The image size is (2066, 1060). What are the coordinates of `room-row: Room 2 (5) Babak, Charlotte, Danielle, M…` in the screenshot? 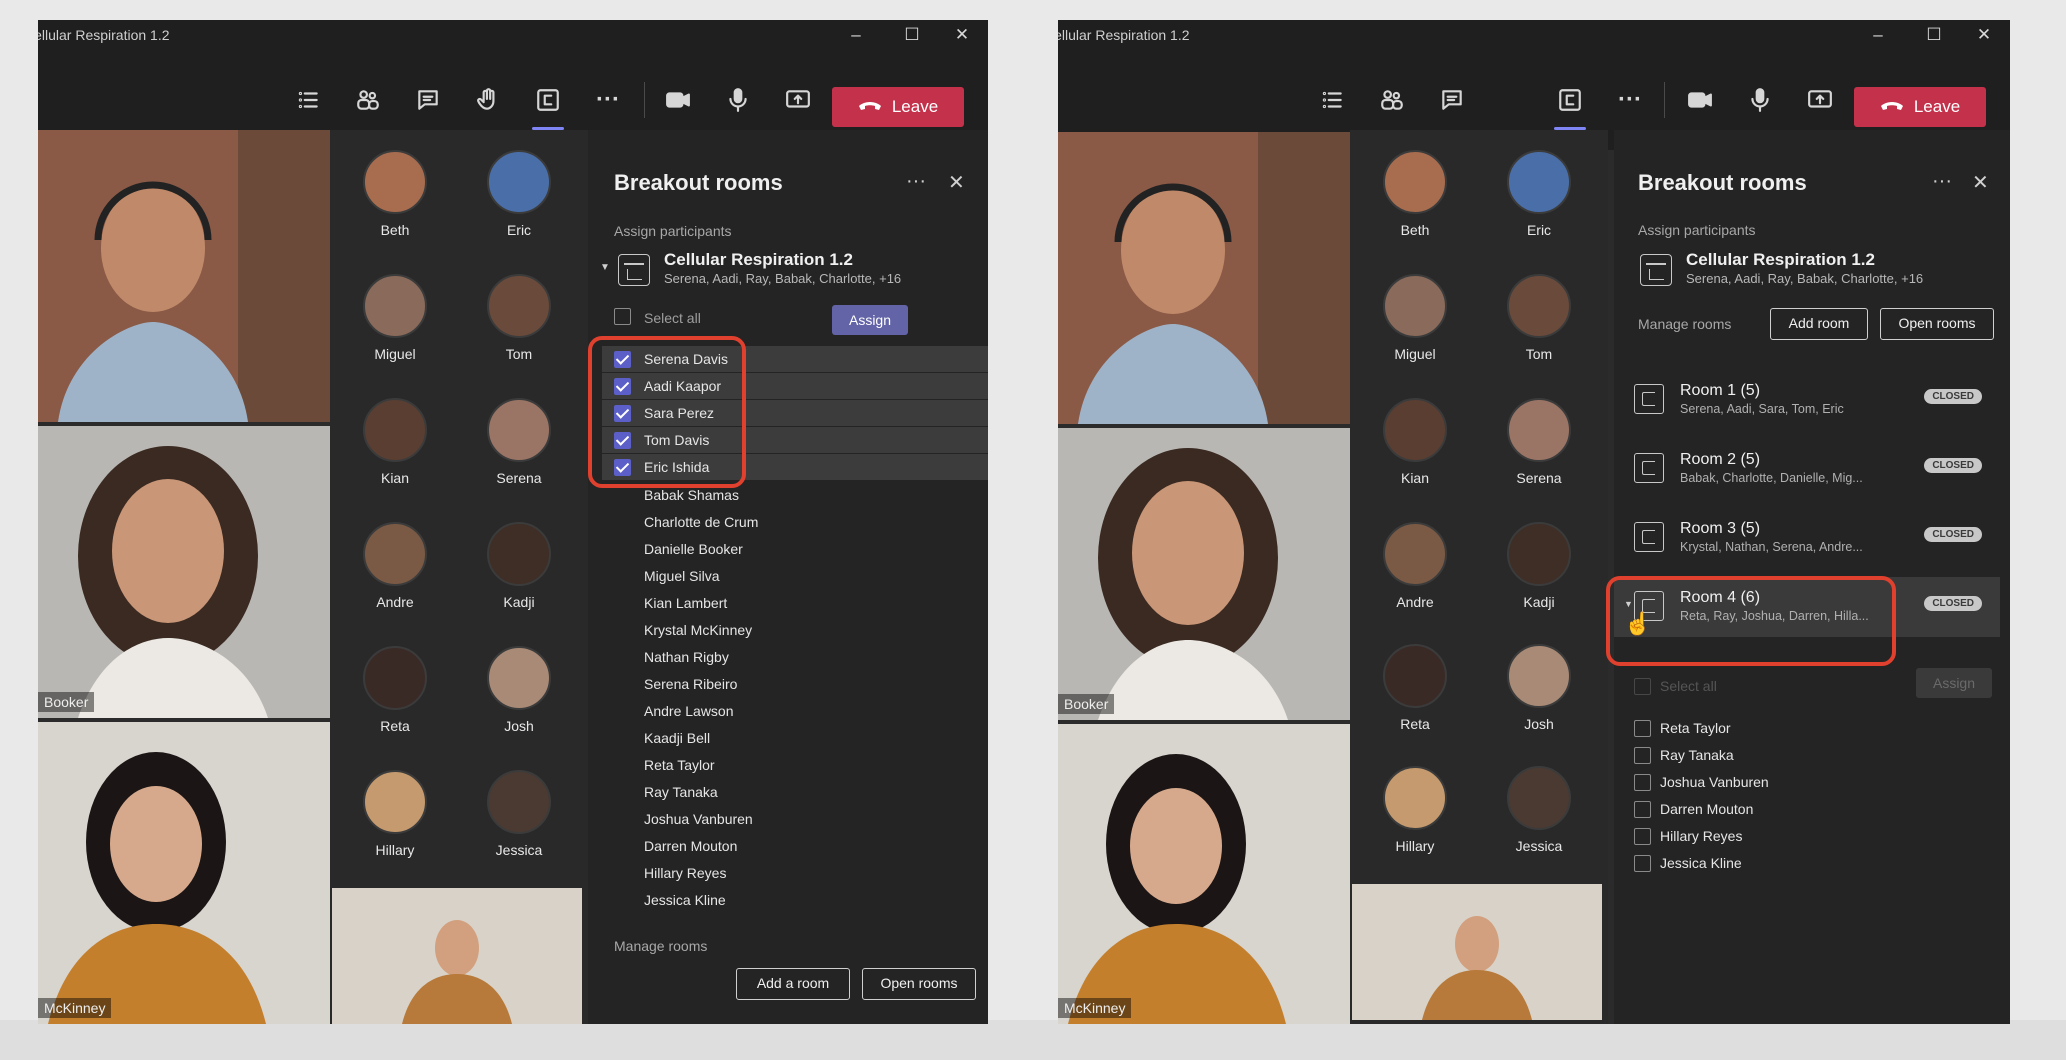 It's located at (1807, 469).